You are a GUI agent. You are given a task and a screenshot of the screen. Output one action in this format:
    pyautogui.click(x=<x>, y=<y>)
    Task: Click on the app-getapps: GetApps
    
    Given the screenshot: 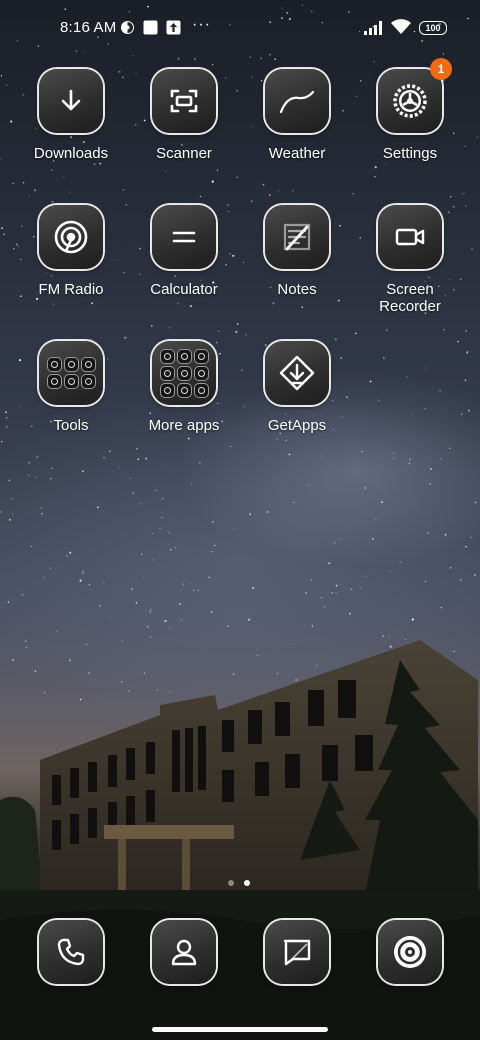 What is the action you would take?
    pyautogui.click(x=297, y=387)
    